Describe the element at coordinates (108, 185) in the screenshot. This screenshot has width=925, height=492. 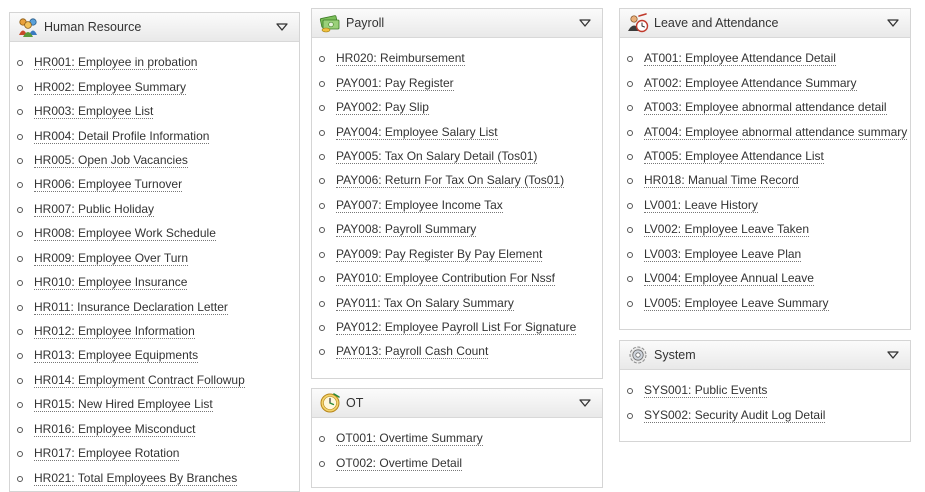
I see `report-link: HR006: Employee Turnover` at that location.